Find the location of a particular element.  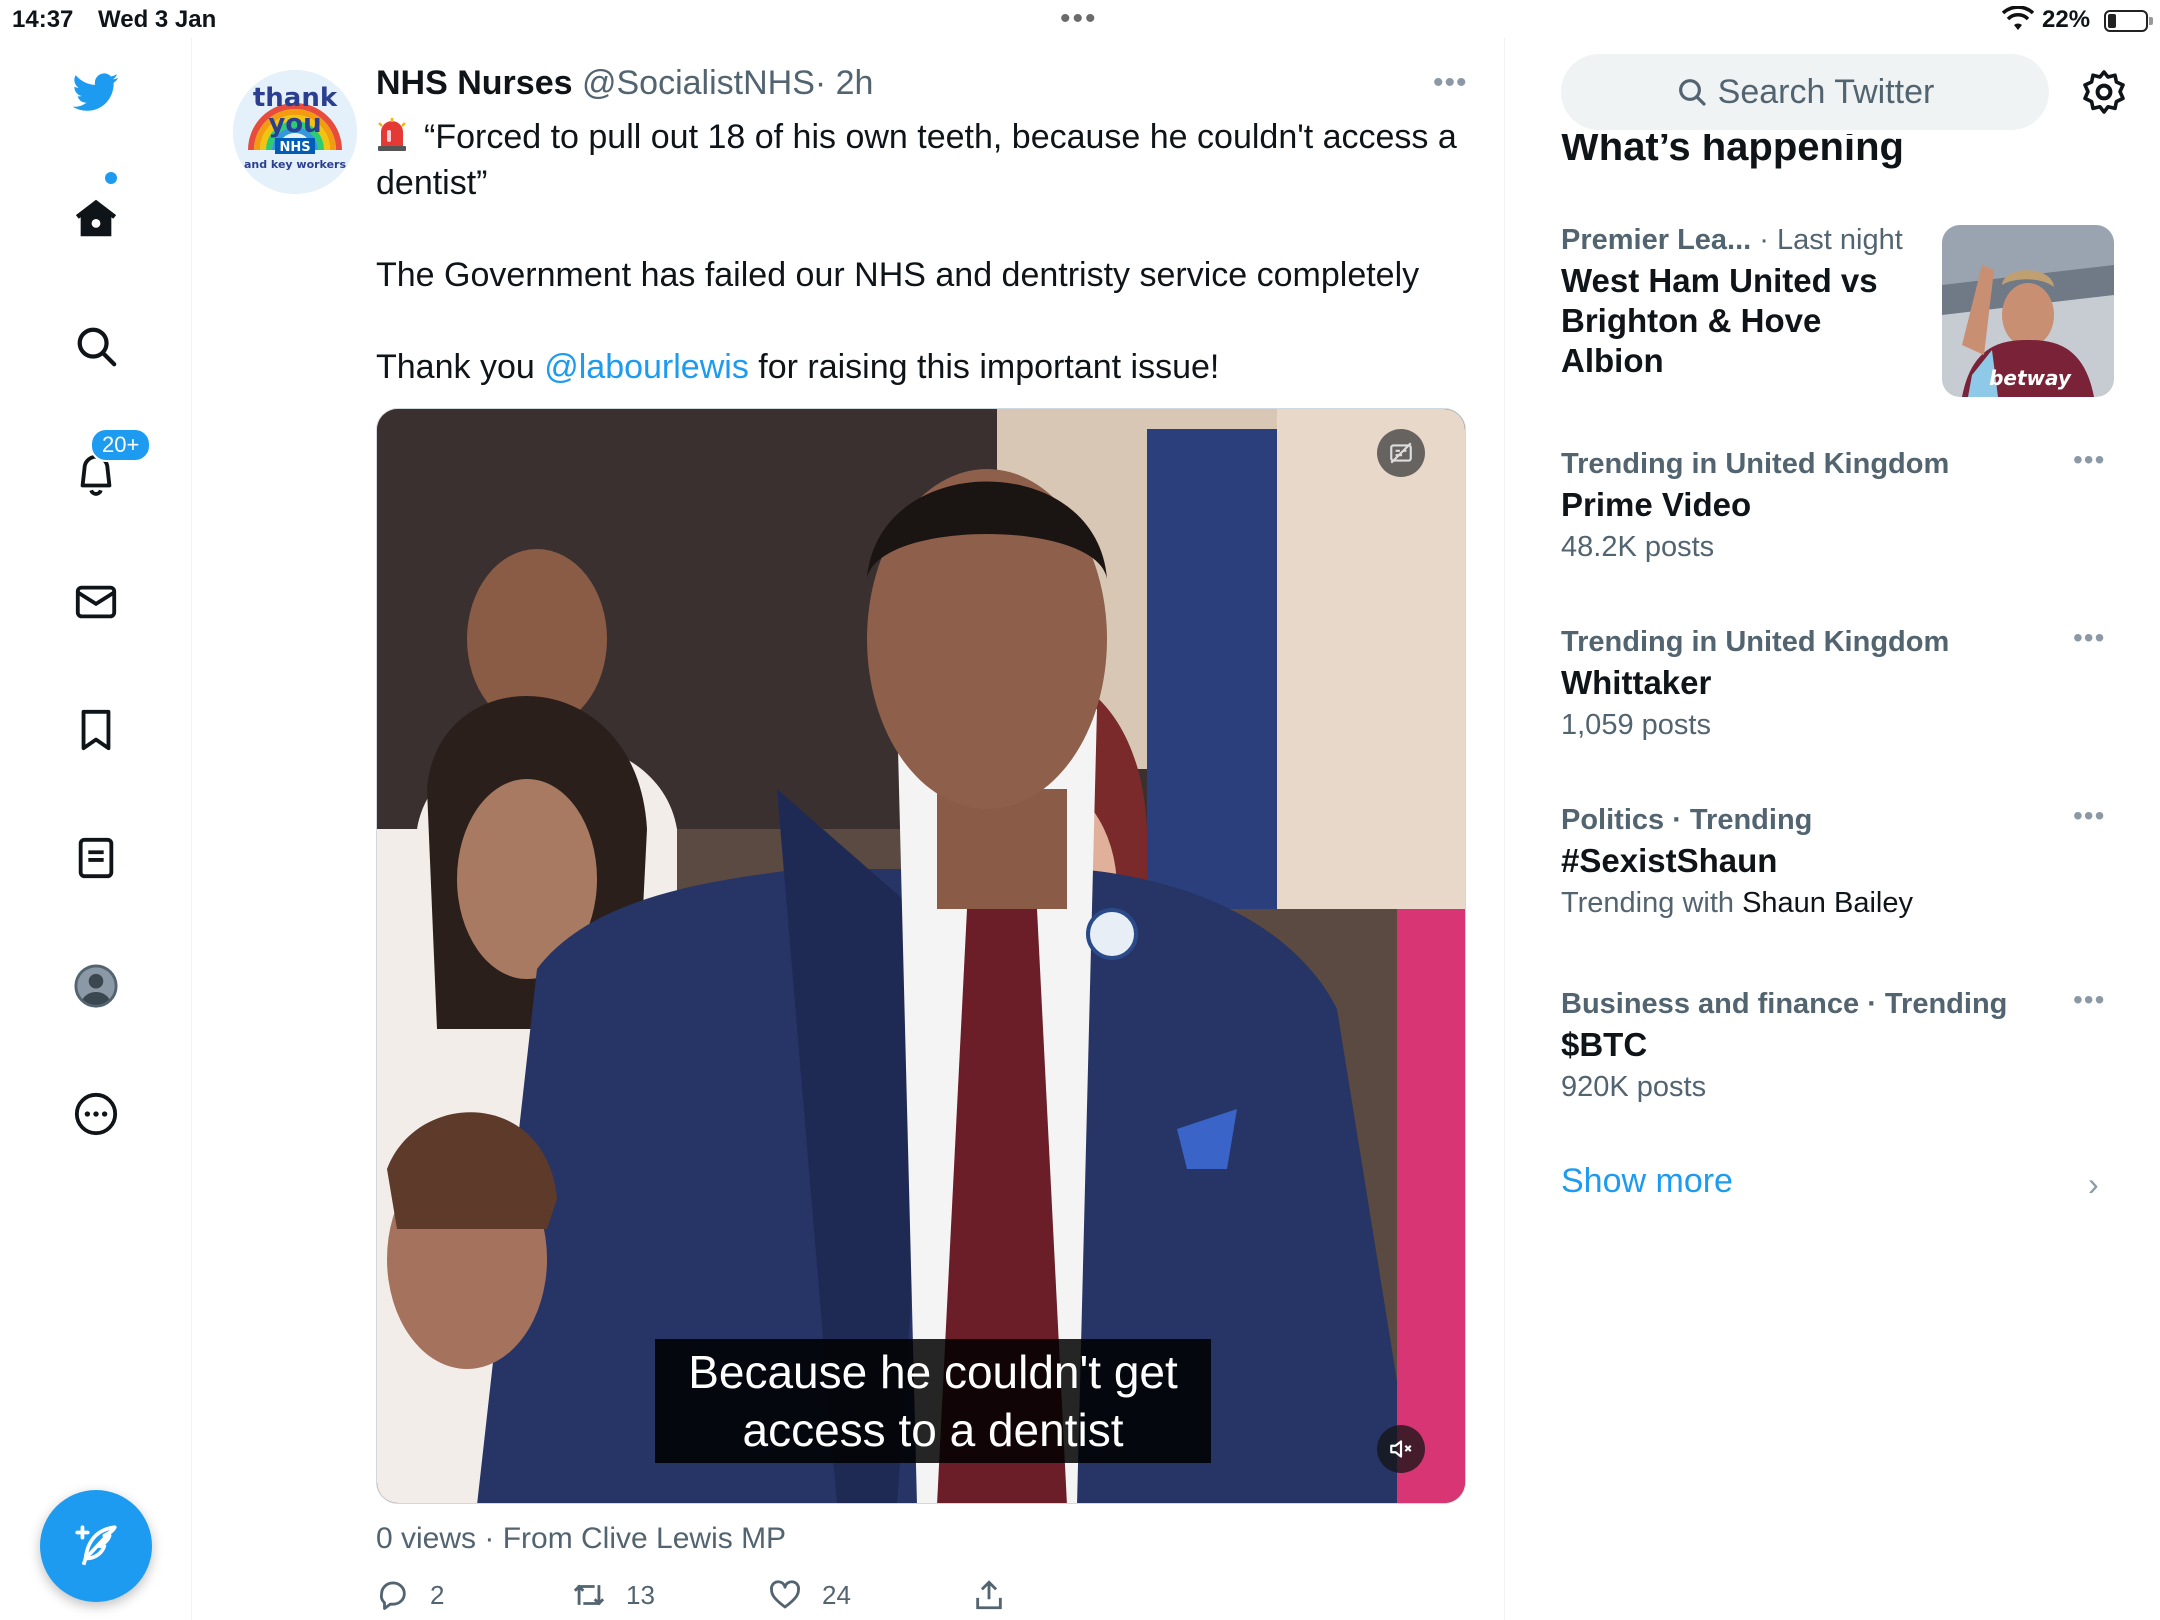

home-unread-dot is located at coordinates (111, 178).